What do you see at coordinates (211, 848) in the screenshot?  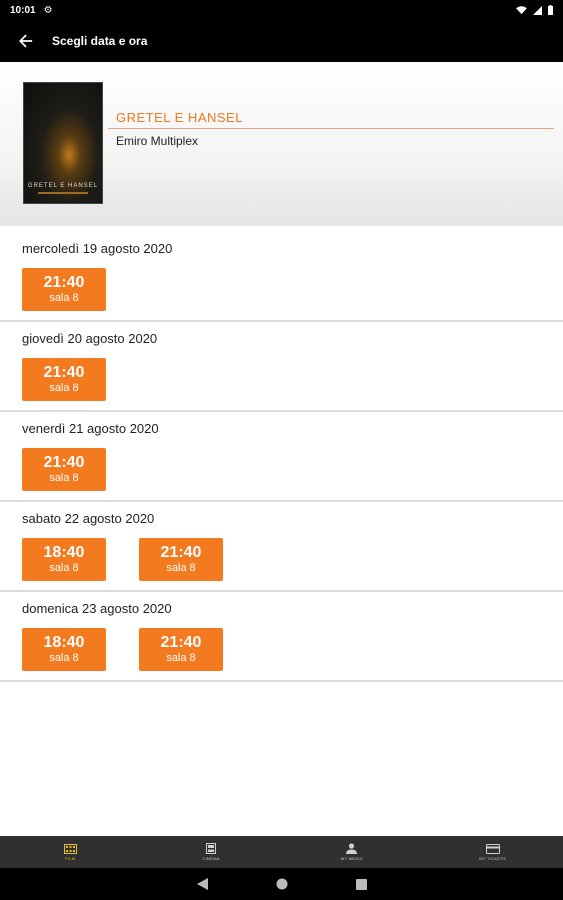 I see `cinema-icon` at bounding box center [211, 848].